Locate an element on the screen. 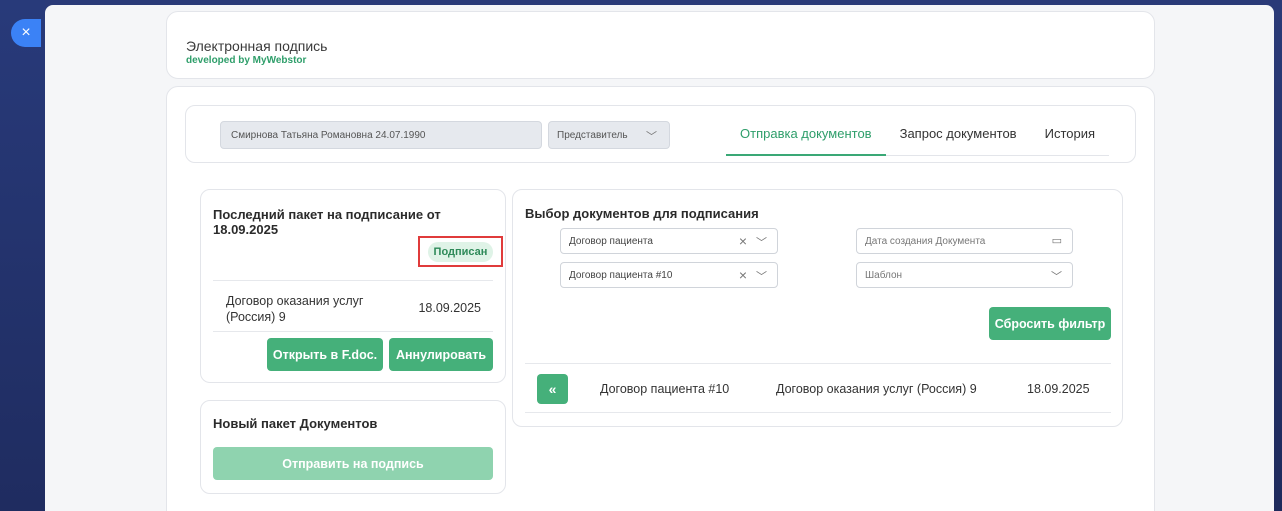  developer-credit: developed by MyWebstor is located at coordinates (246, 60).